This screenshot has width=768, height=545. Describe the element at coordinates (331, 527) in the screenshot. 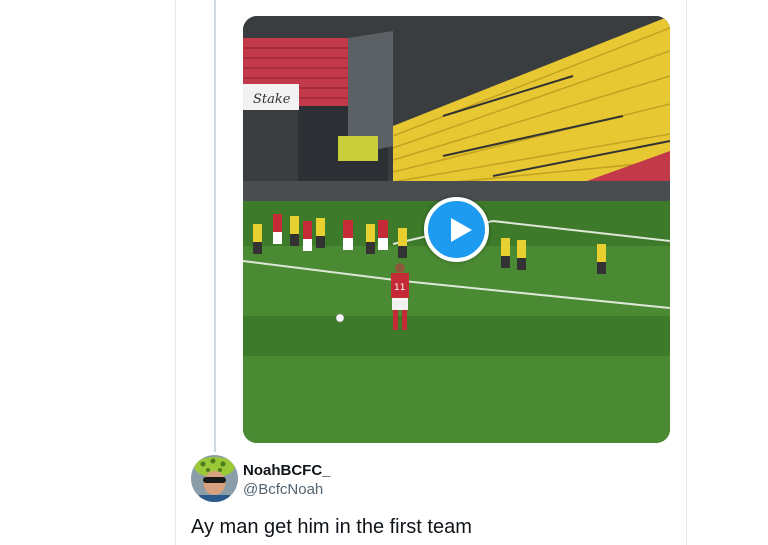

I see `tweet-text: Ay man get him in the first team` at that location.